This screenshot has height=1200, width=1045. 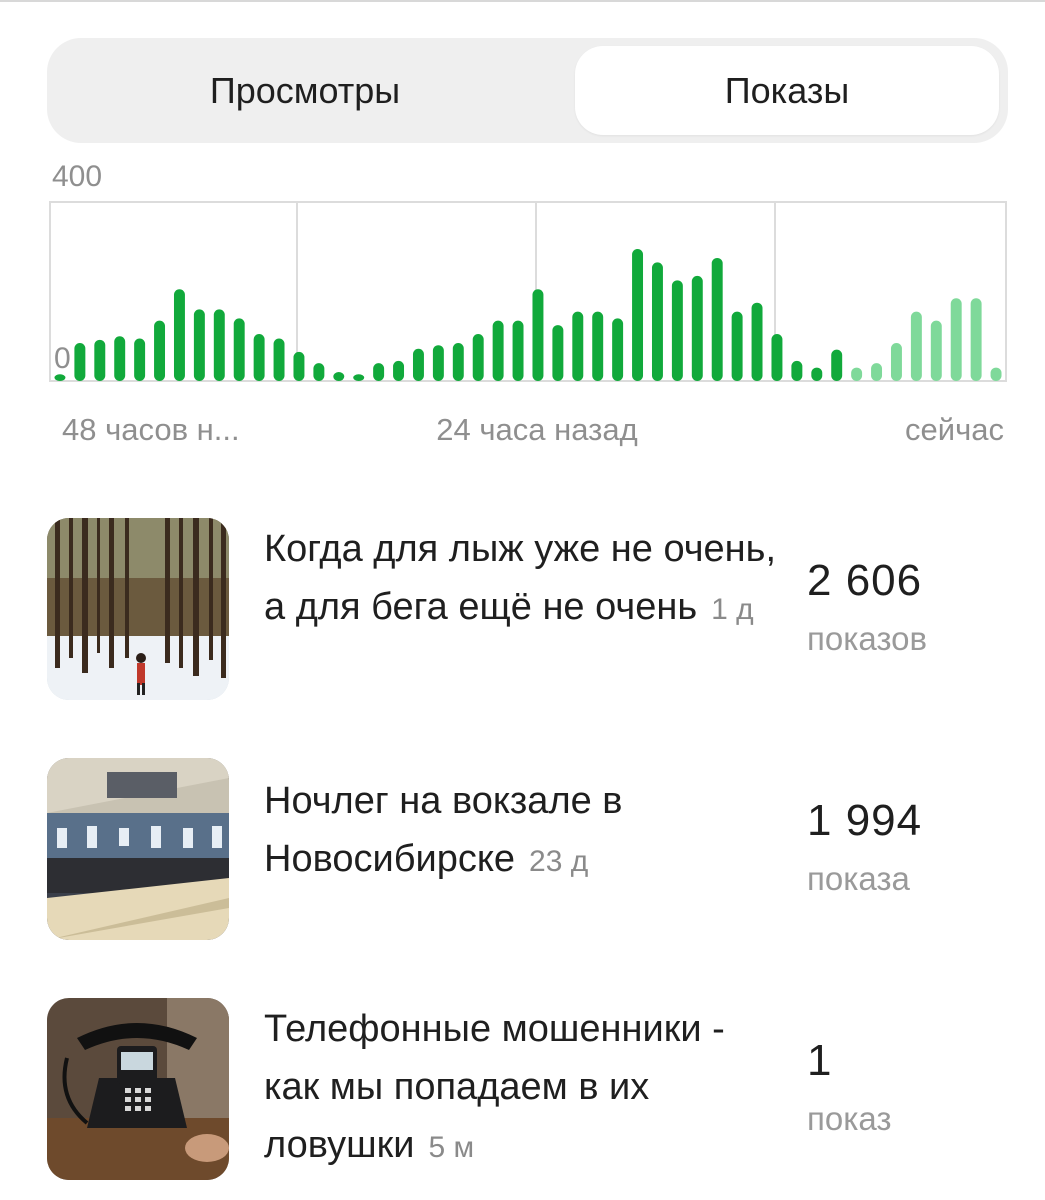 I want to click on winter-forest-runner-photo, so click(x=138, y=609).